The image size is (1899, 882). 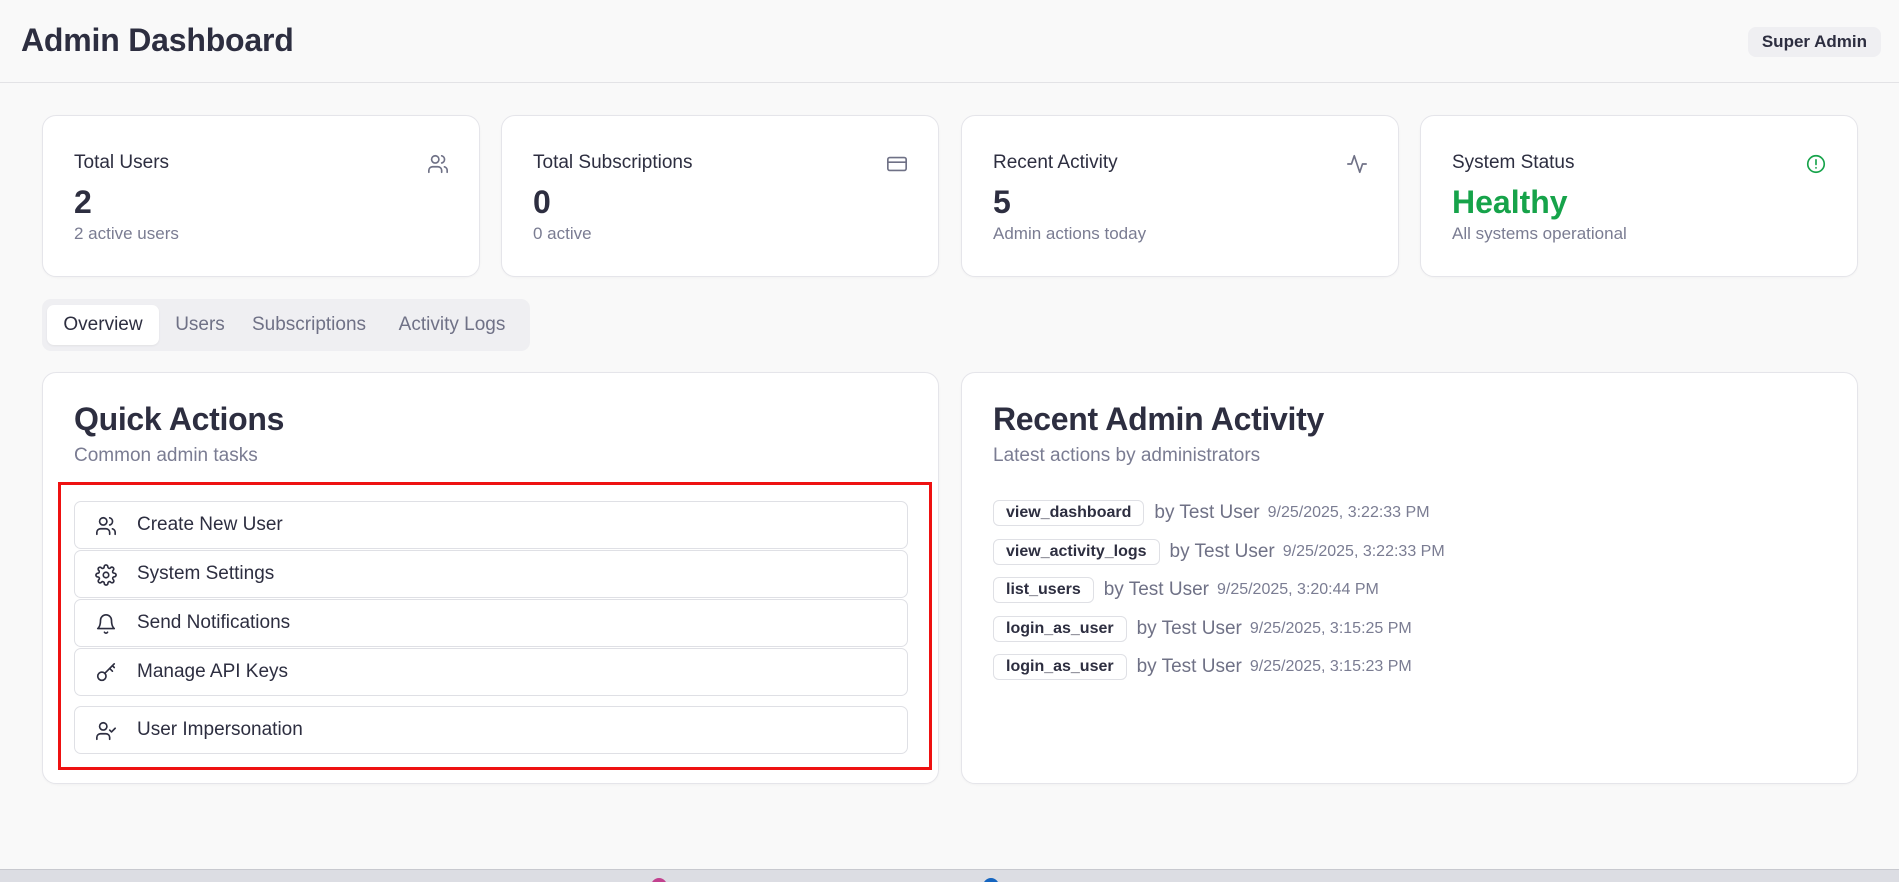 I want to click on gear-icon, so click(x=106, y=575).